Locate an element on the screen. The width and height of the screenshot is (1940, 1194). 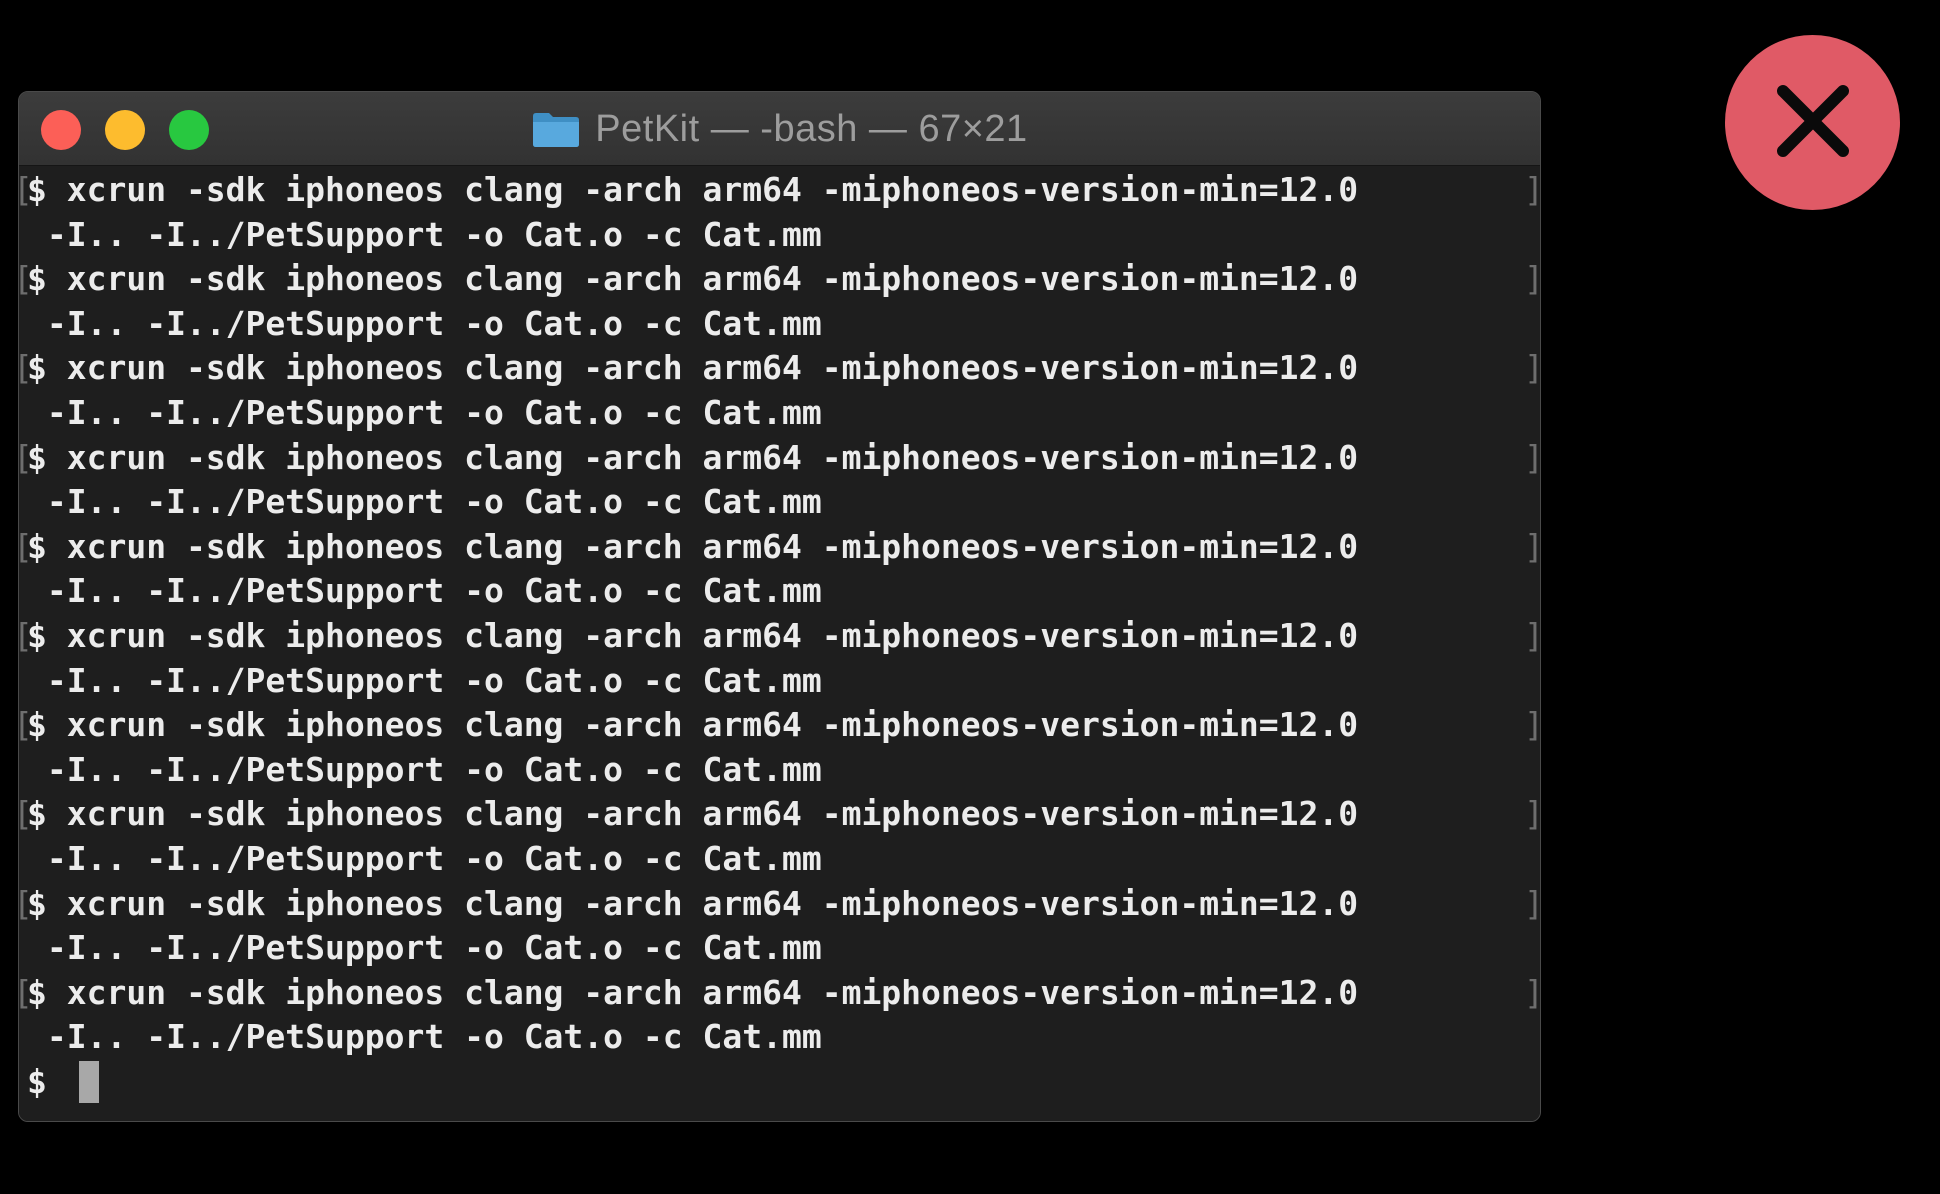
window-title: PetKit — -bash — 67×21 is located at coordinates (811, 128).